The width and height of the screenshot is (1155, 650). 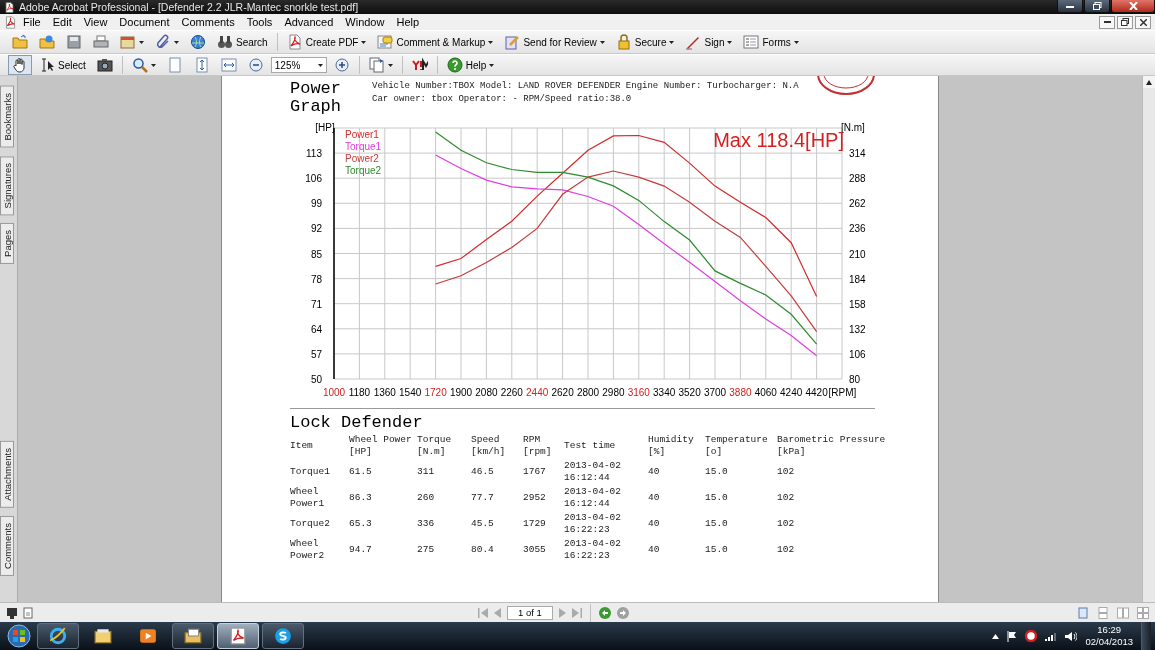 What do you see at coordinates (605, 612) in the screenshot?
I see `back-button` at bounding box center [605, 612].